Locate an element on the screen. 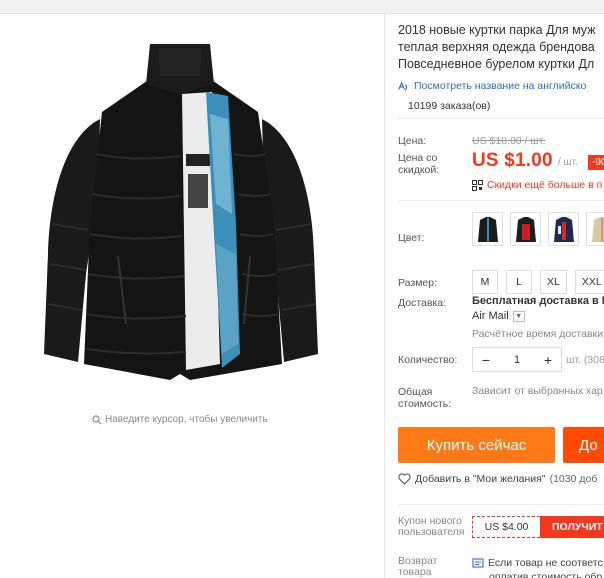 The width and height of the screenshot is (604, 578). size-option-l: L is located at coordinates (519, 282).